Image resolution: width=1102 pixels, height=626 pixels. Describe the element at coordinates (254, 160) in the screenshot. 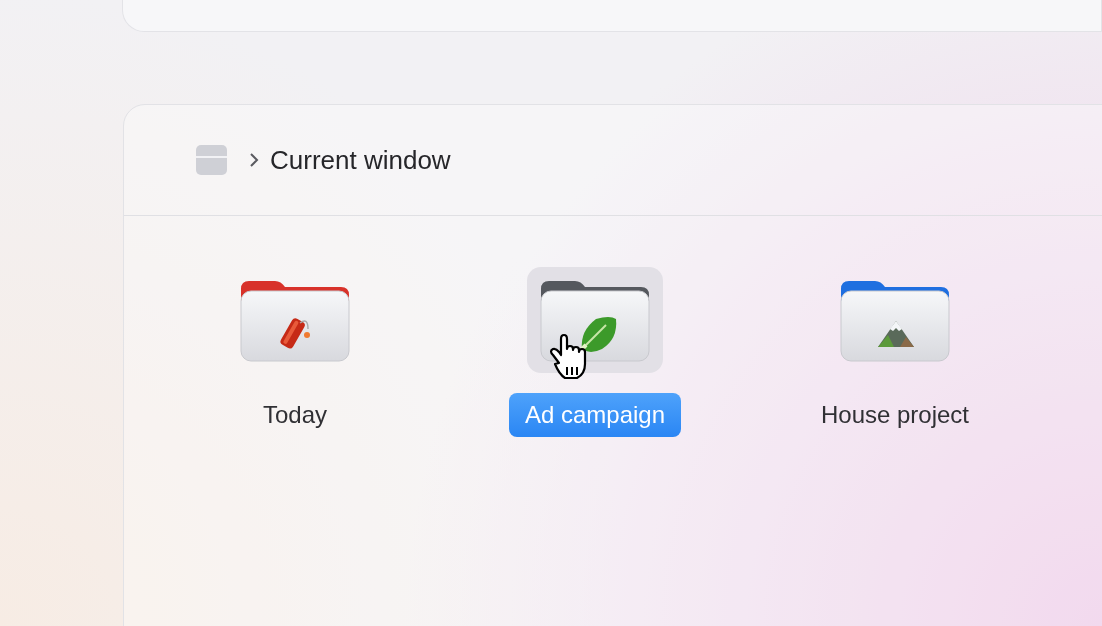

I see `chevron-icon` at that location.